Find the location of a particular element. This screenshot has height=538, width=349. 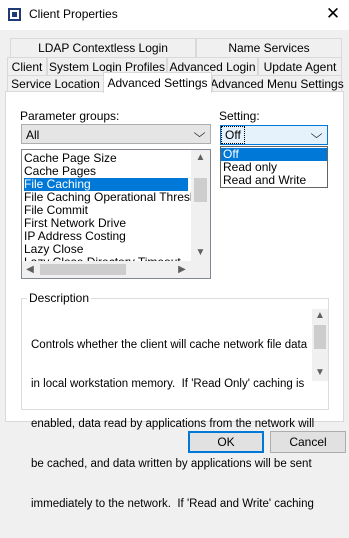

parameter-groups-label: Parameter groups: is located at coordinates (70, 116).